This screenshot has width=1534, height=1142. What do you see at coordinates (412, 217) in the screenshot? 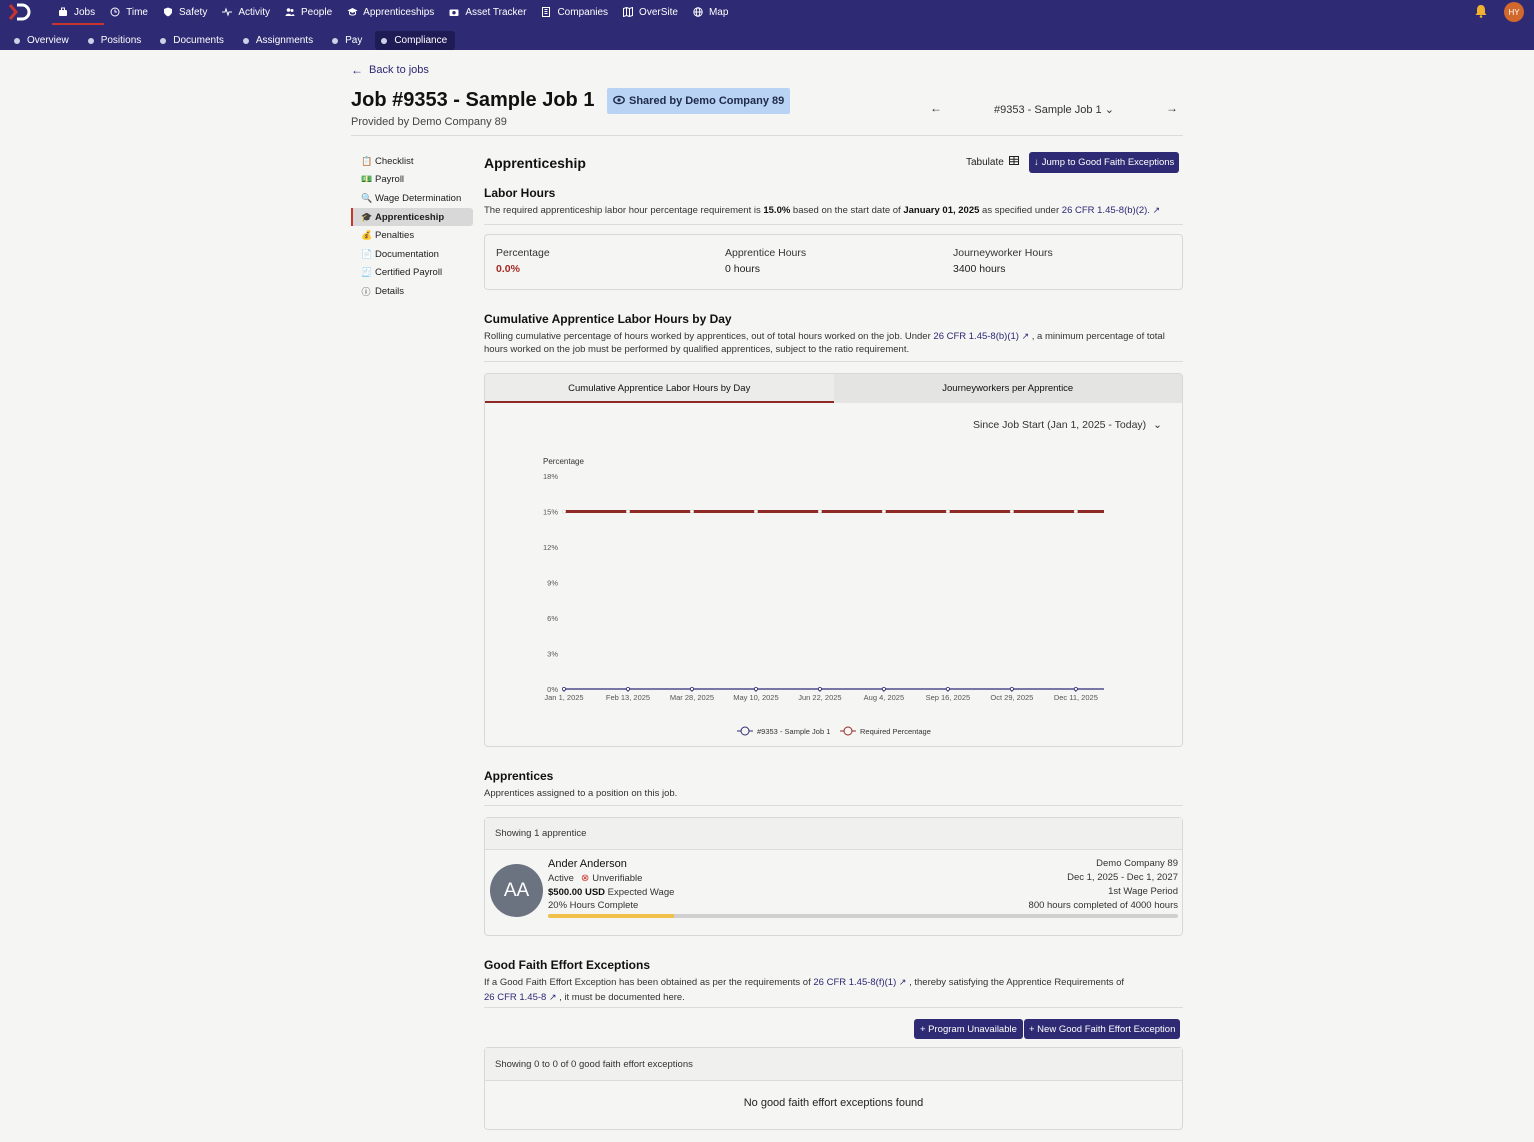
I see `sidebar-item-apprenticeship: 🎓 Apprenticeship` at bounding box center [412, 217].